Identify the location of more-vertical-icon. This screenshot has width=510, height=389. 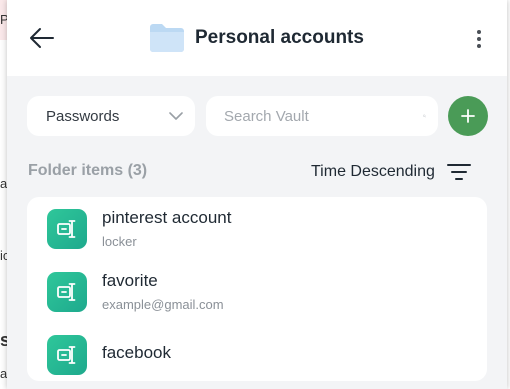
(479, 39).